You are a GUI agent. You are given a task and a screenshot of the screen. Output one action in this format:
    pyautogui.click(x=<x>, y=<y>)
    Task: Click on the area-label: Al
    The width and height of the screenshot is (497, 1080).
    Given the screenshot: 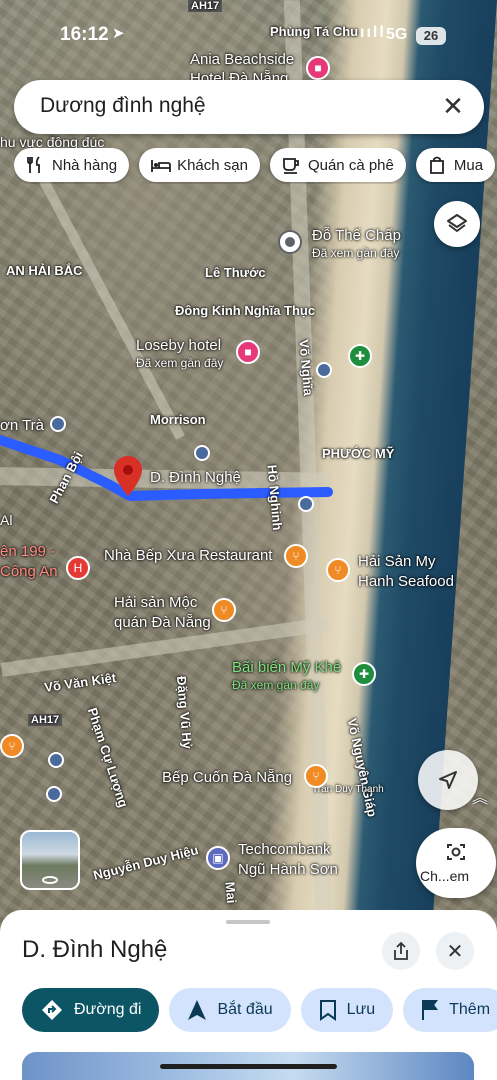 What is the action you would take?
    pyautogui.click(x=6, y=520)
    